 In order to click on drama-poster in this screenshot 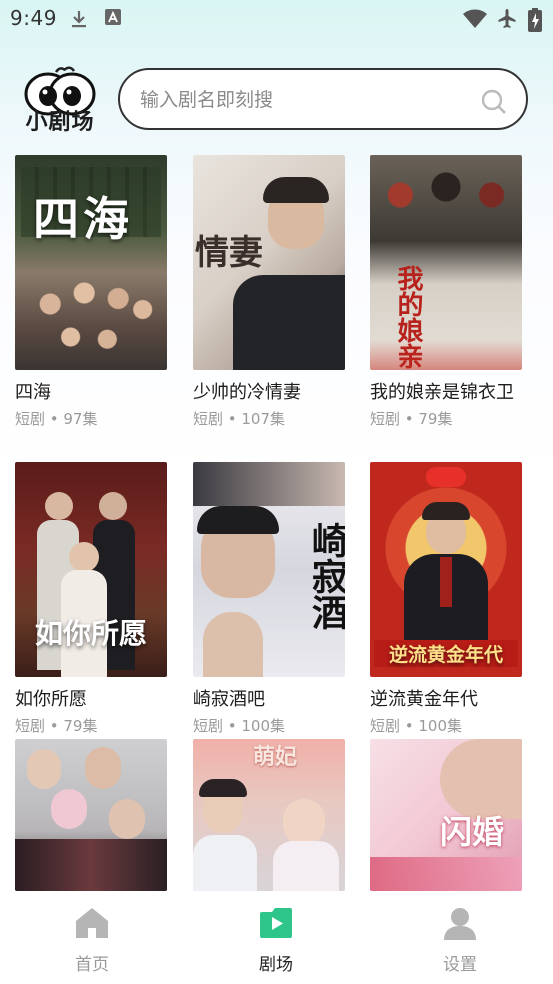, I will do `click(91, 815)`.